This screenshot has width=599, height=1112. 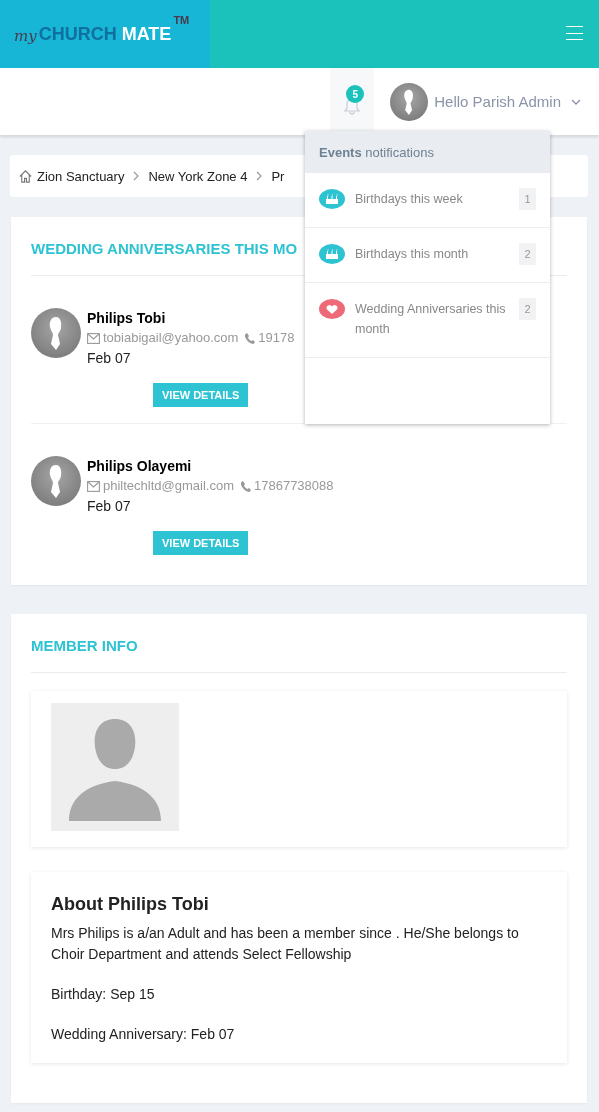 What do you see at coordinates (576, 101) in the screenshot?
I see `chevron-down-icon` at bounding box center [576, 101].